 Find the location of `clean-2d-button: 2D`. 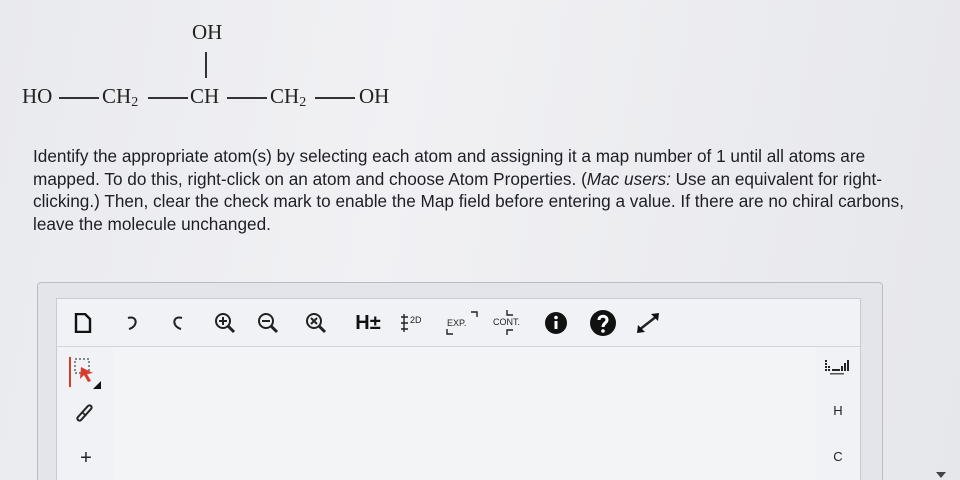

clean-2d-button: 2D is located at coordinates (412, 323).